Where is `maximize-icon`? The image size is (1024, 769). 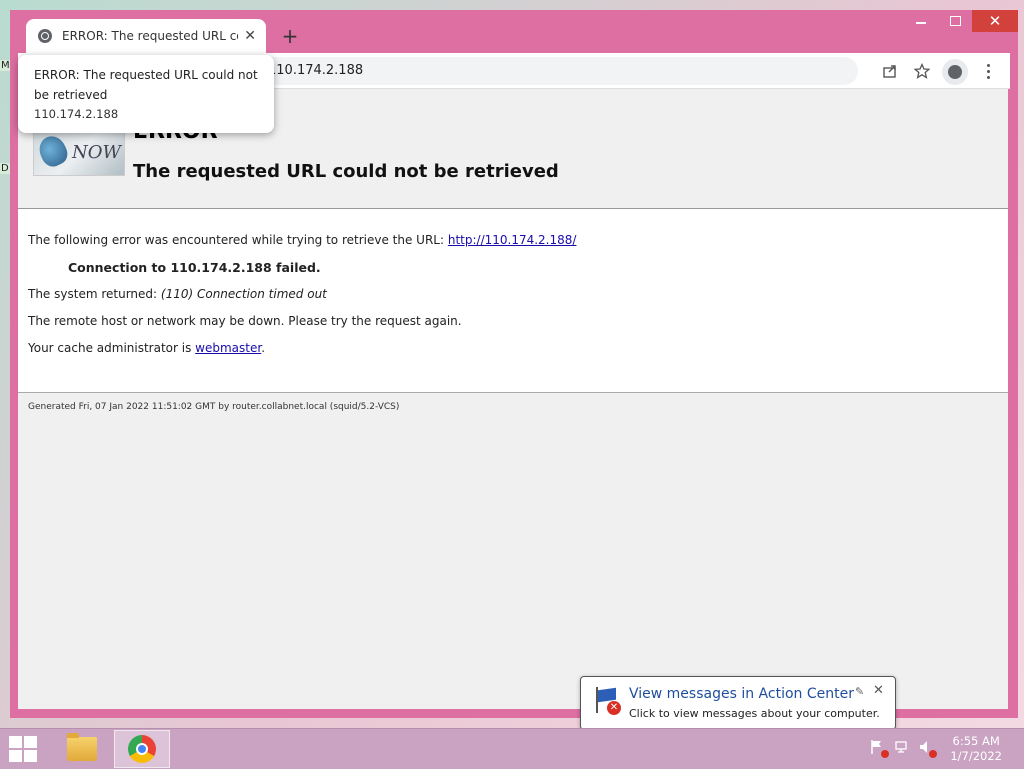 maximize-icon is located at coordinates (955, 21).